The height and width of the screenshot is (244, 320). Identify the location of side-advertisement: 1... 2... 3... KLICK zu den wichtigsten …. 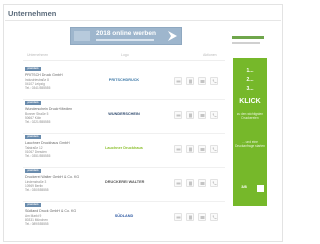
(250, 132).